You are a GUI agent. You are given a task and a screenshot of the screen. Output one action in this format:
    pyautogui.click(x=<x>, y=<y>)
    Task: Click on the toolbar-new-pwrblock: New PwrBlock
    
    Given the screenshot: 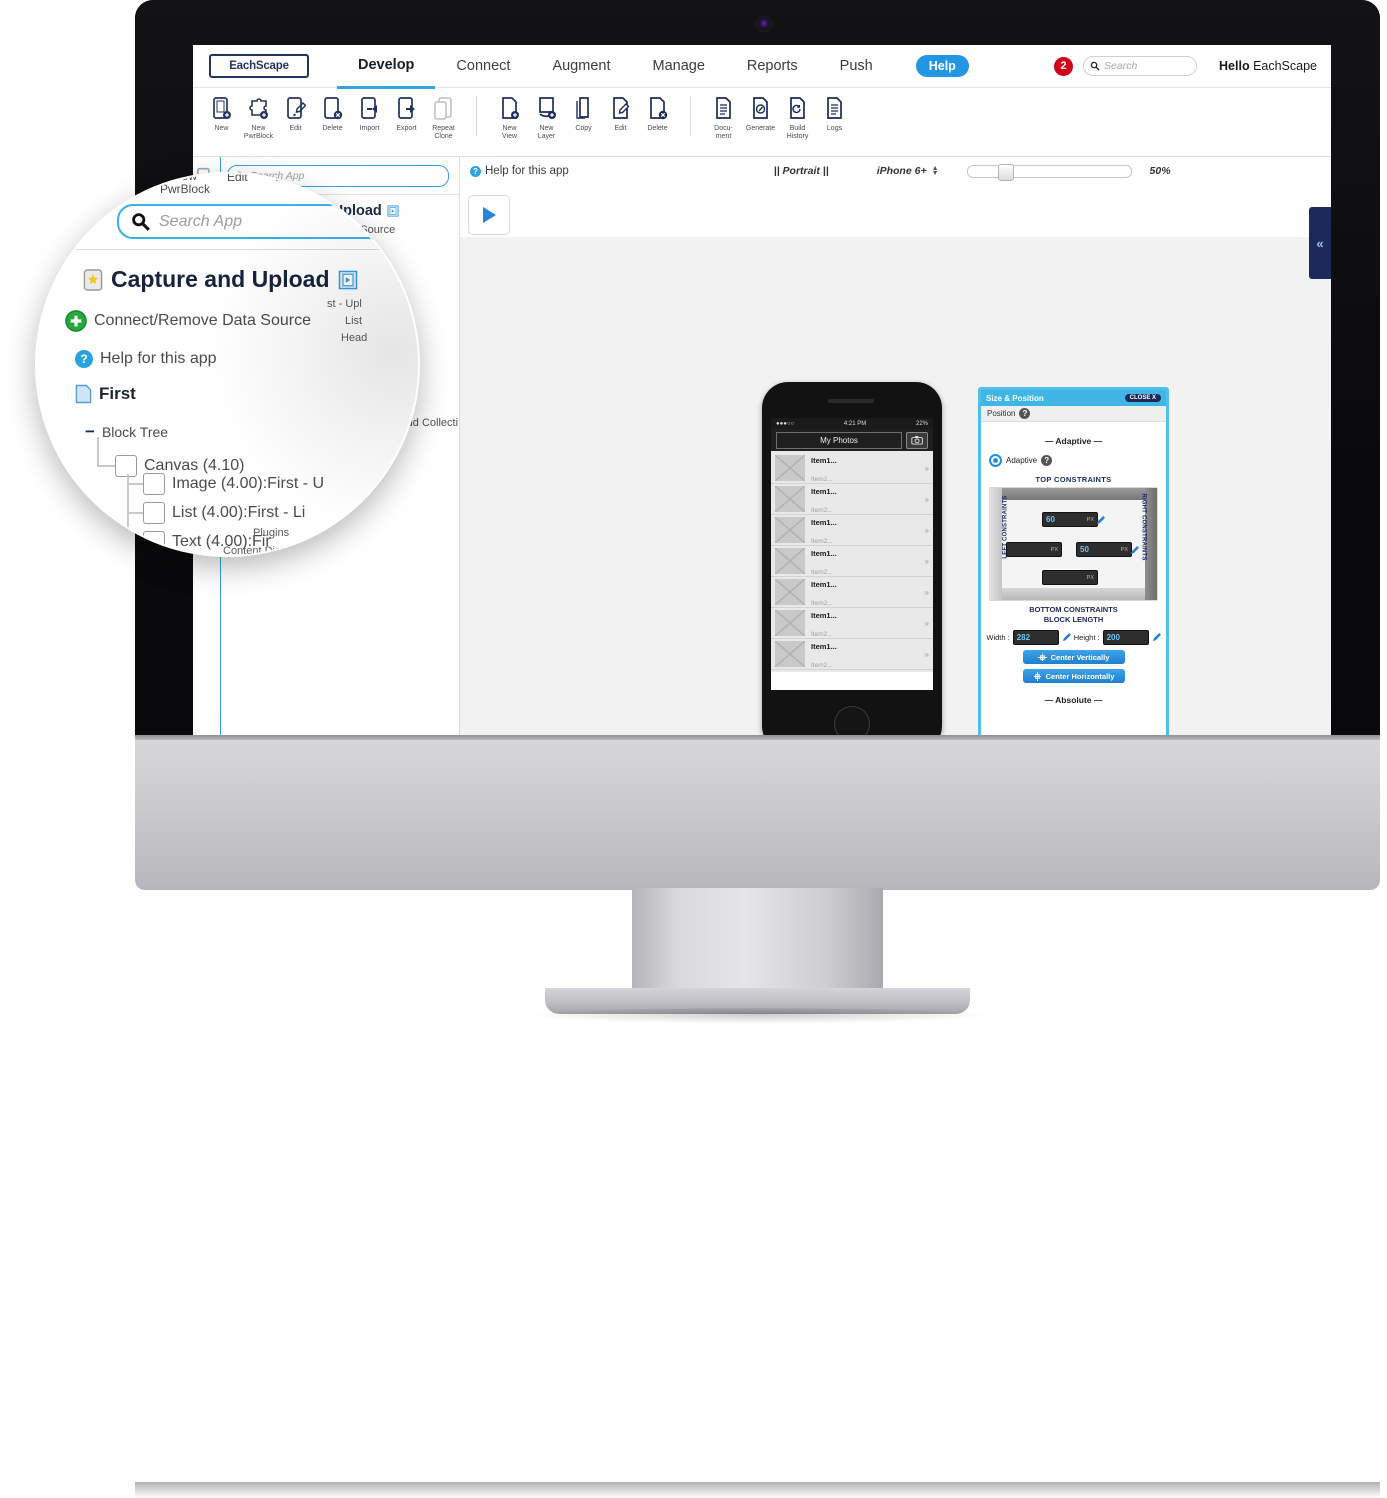 What is the action you would take?
    pyautogui.click(x=258, y=117)
    